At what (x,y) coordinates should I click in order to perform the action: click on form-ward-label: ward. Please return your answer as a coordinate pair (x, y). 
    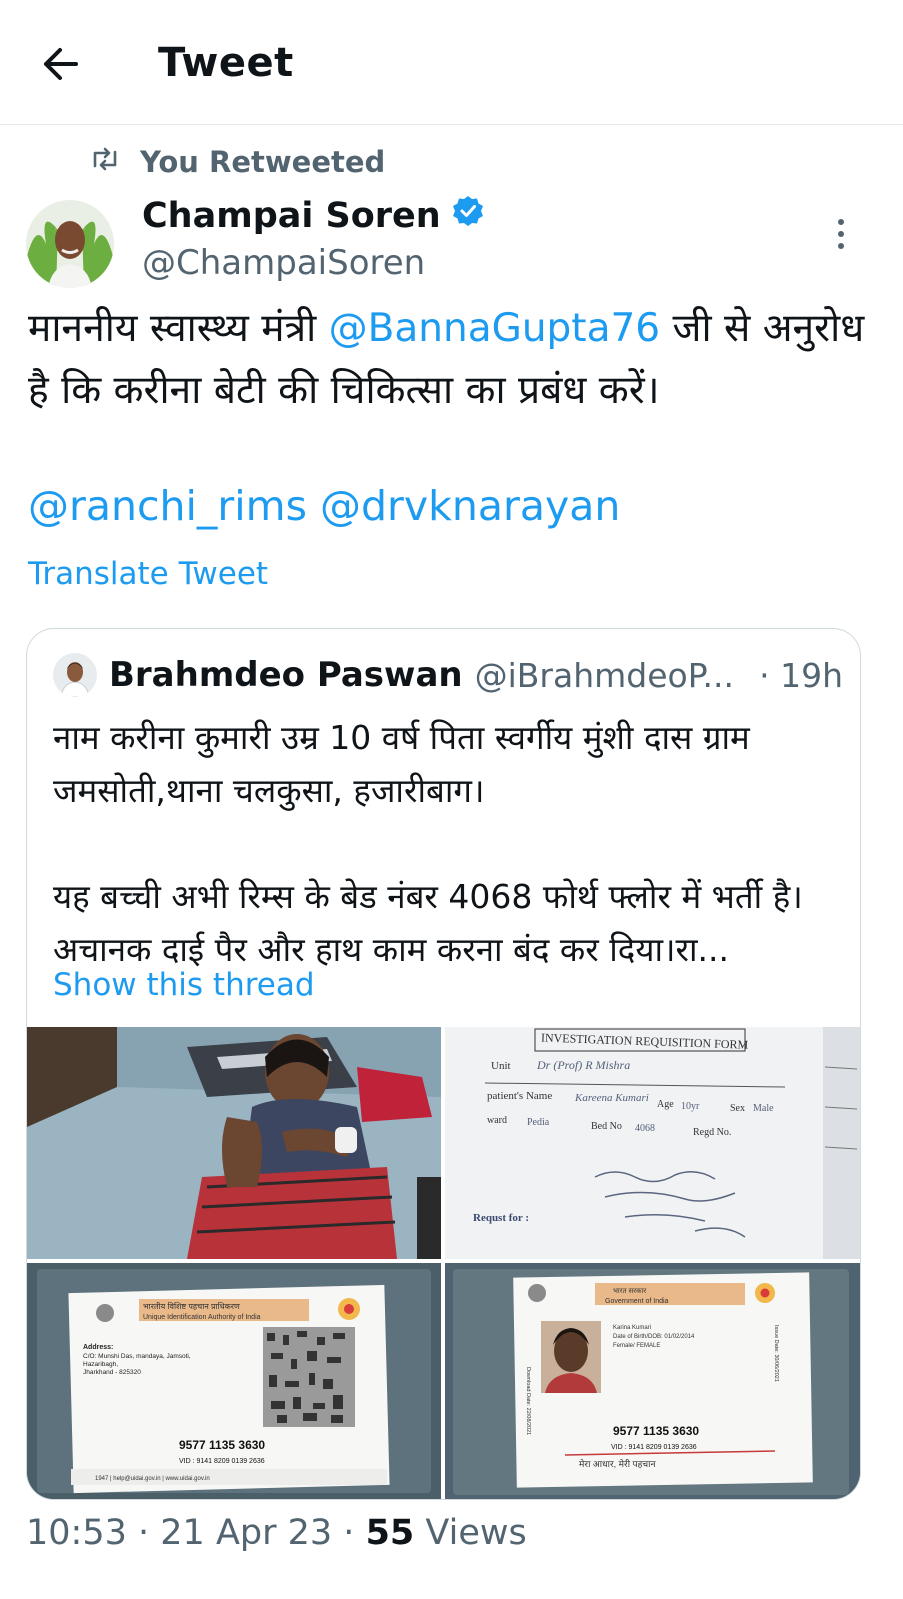
    Looking at the image, I should click on (497, 1120).